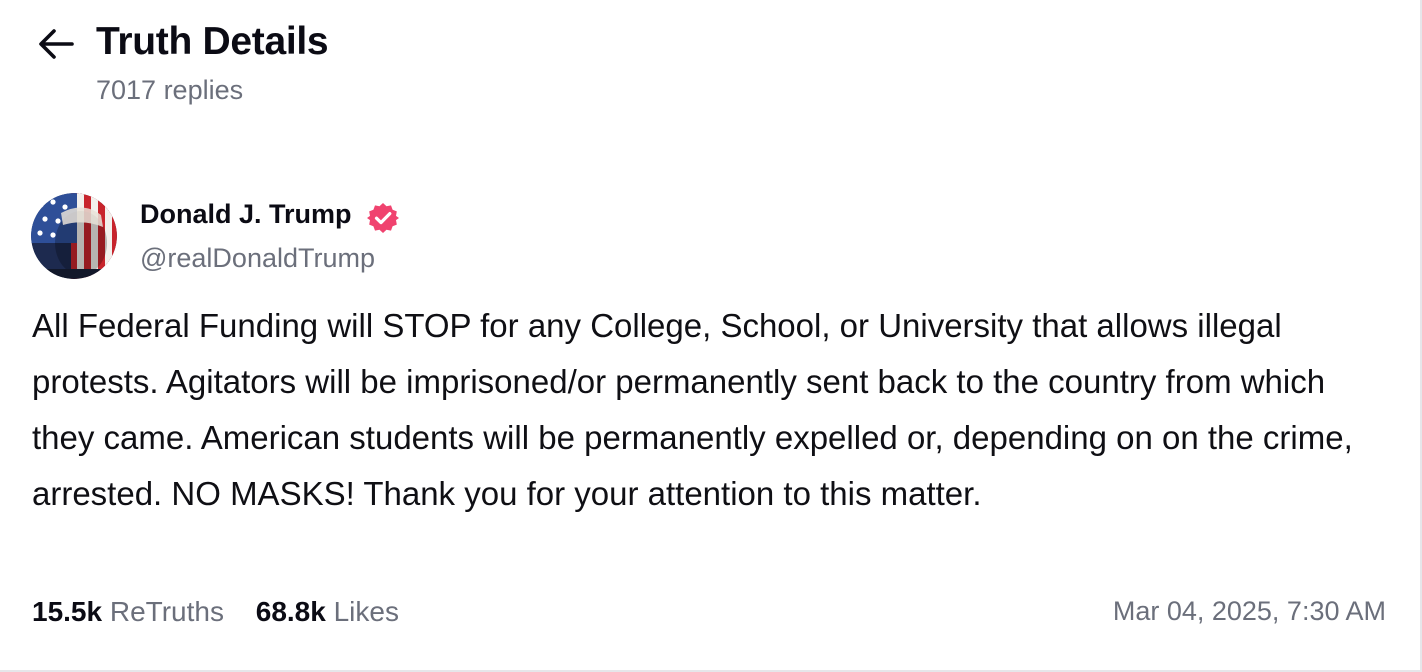  Describe the element at coordinates (212, 41) in the screenshot. I see `page-title: Truth Details` at that location.